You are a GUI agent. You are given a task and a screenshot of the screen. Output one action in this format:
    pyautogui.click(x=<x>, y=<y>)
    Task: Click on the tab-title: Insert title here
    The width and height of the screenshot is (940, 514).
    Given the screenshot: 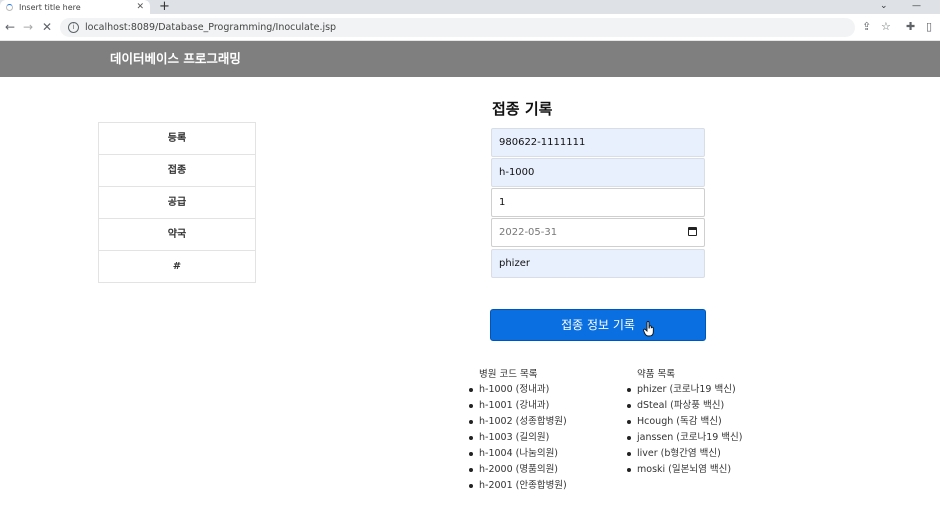 What is the action you would take?
    pyautogui.click(x=50, y=7)
    